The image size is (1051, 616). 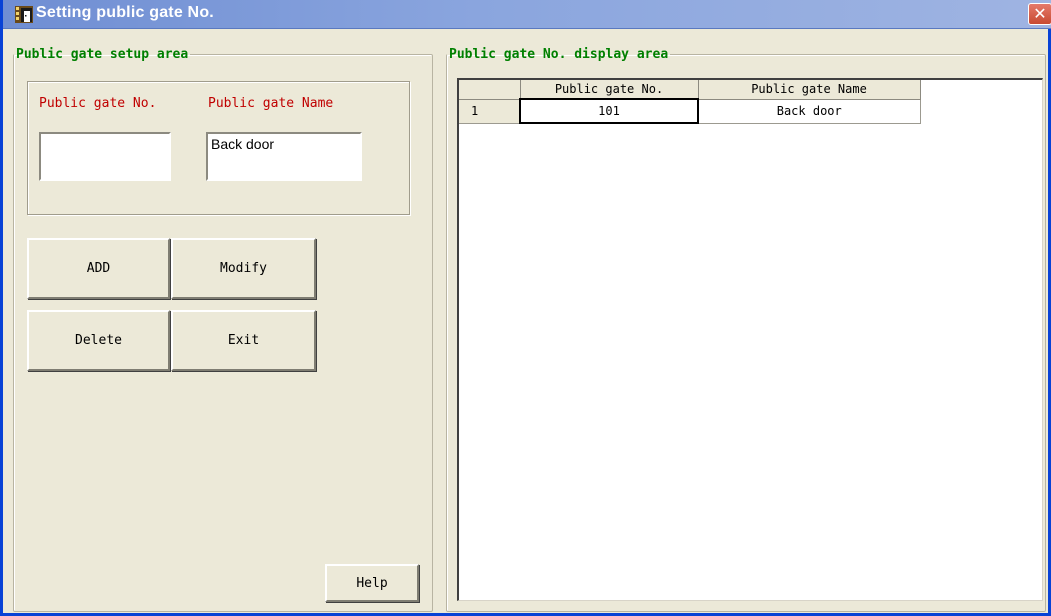 I want to click on delete-button: Delete, so click(x=98, y=340).